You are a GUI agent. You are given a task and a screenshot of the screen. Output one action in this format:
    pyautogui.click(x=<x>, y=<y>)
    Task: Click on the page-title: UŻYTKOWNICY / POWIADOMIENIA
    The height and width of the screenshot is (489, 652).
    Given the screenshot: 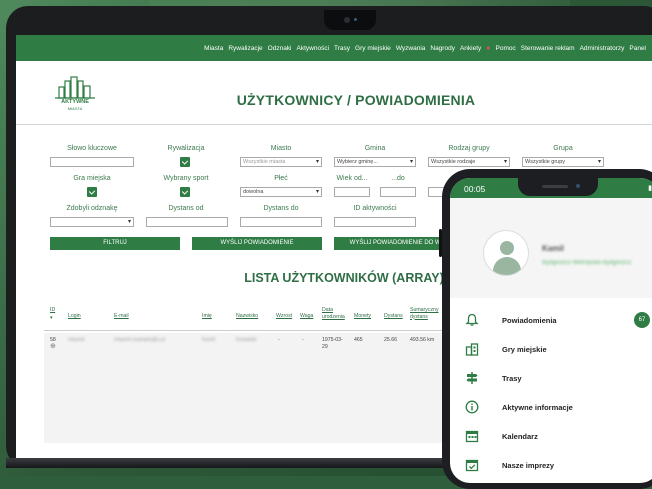 What is the action you would take?
    pyautogui.click(x=356, y=100)
    